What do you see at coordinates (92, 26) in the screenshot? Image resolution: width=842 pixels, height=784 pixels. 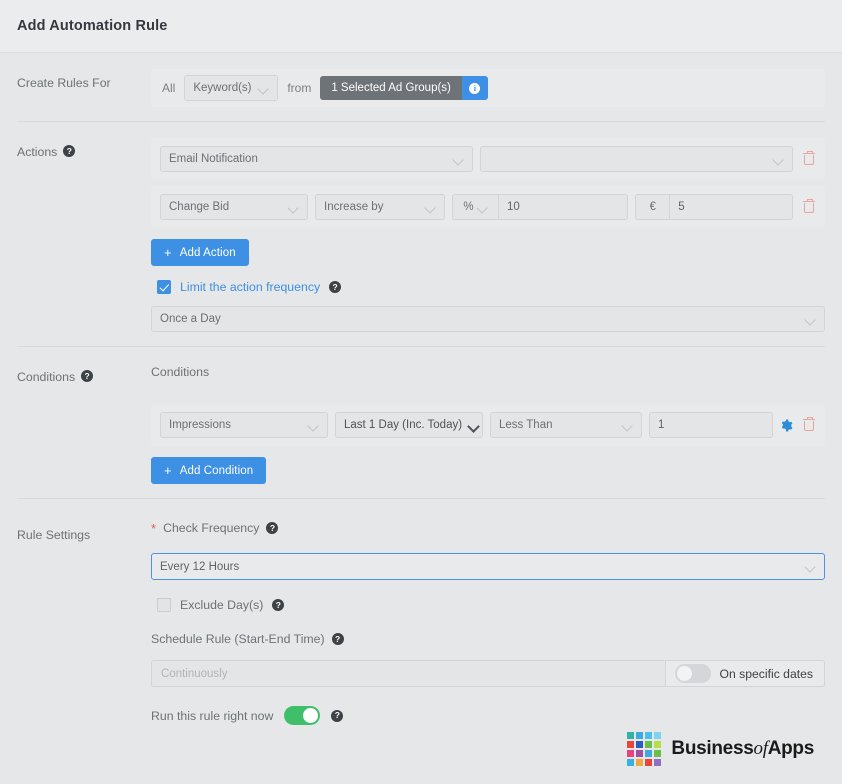 I see `page-title: Add Automation Rule` at bounding box center [92, 26].